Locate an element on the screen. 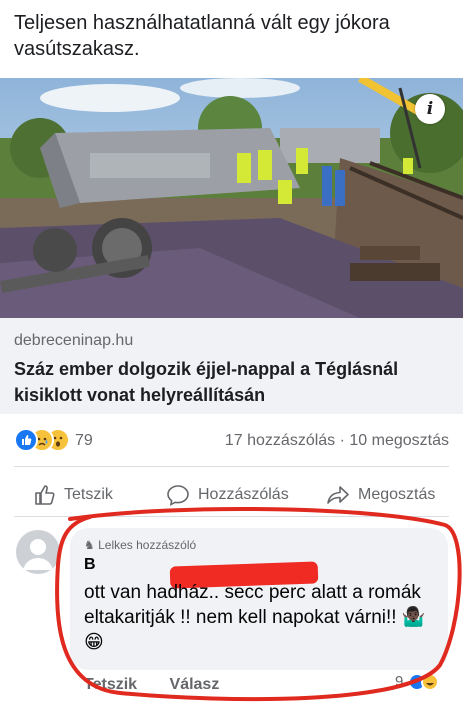  avatar is located at coordinates (38, 552).